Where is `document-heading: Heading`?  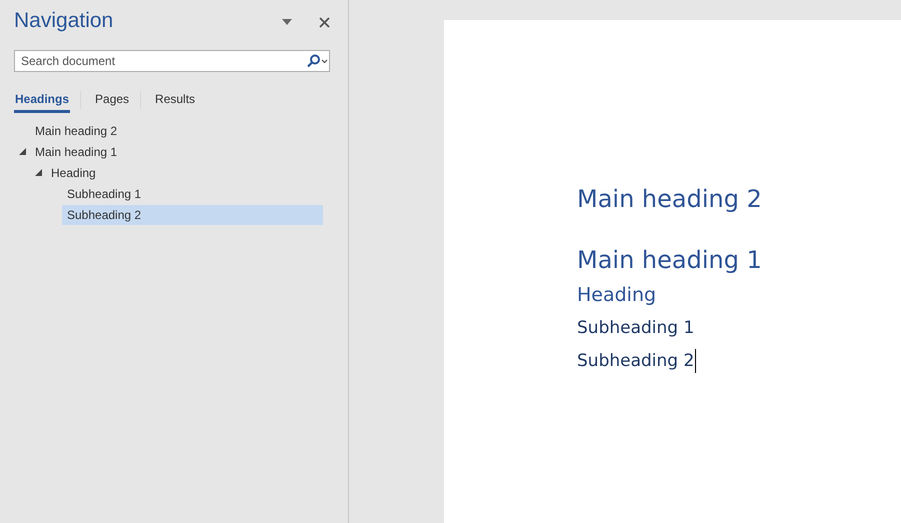
document-heading: Heading is located at coordinates (616, 295).